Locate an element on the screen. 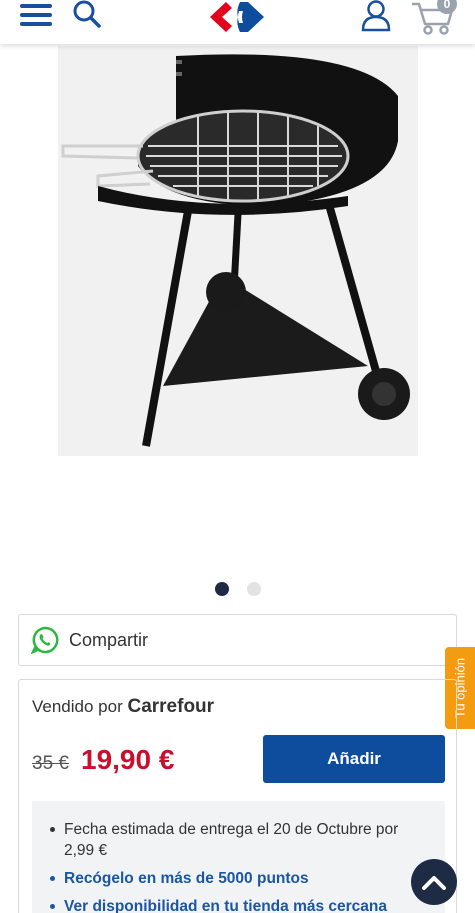 This screenshot has height=913, width=475. search-icon is located at coordinates (87, 14).